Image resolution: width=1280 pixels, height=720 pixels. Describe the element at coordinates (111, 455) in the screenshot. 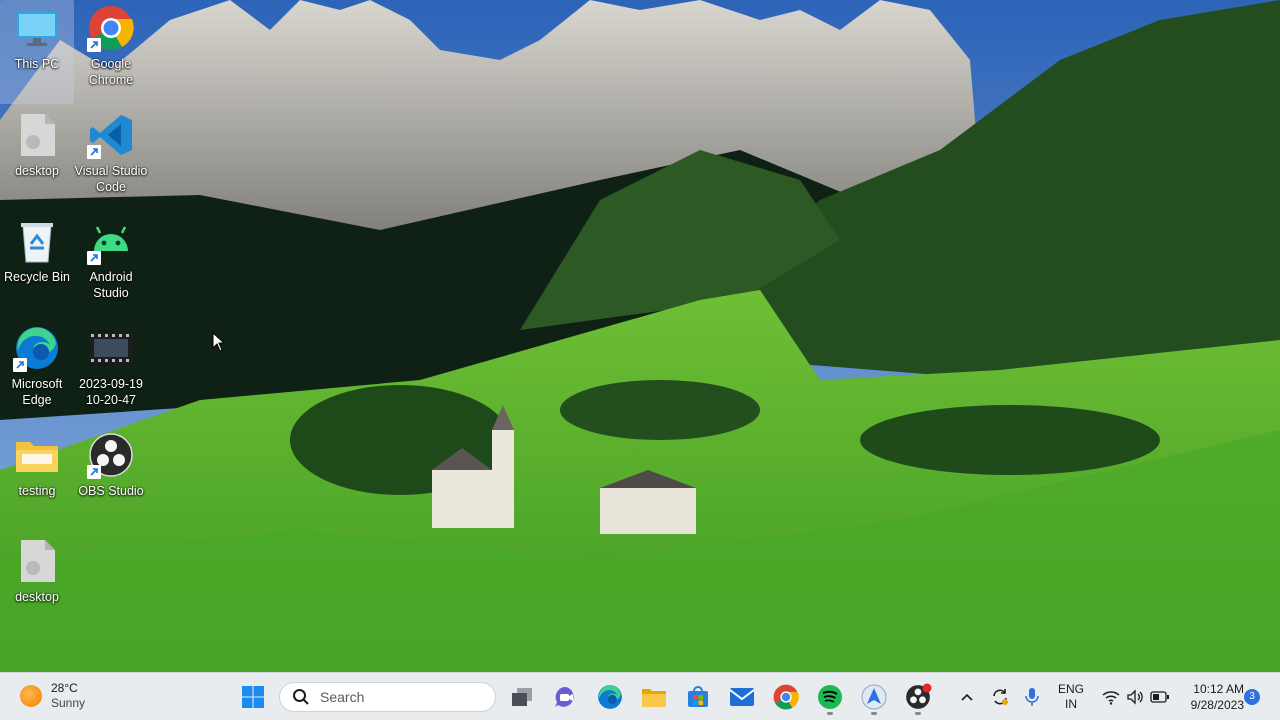

I see `obs-icon` at that location.